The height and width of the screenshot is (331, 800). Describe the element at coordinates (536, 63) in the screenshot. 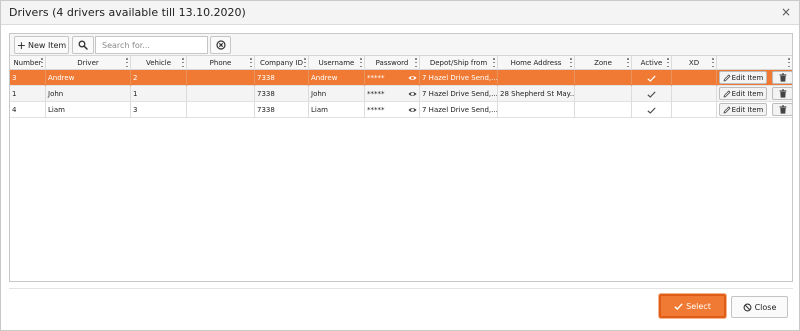

I see `column-header-home-address: Home Address` at that location.